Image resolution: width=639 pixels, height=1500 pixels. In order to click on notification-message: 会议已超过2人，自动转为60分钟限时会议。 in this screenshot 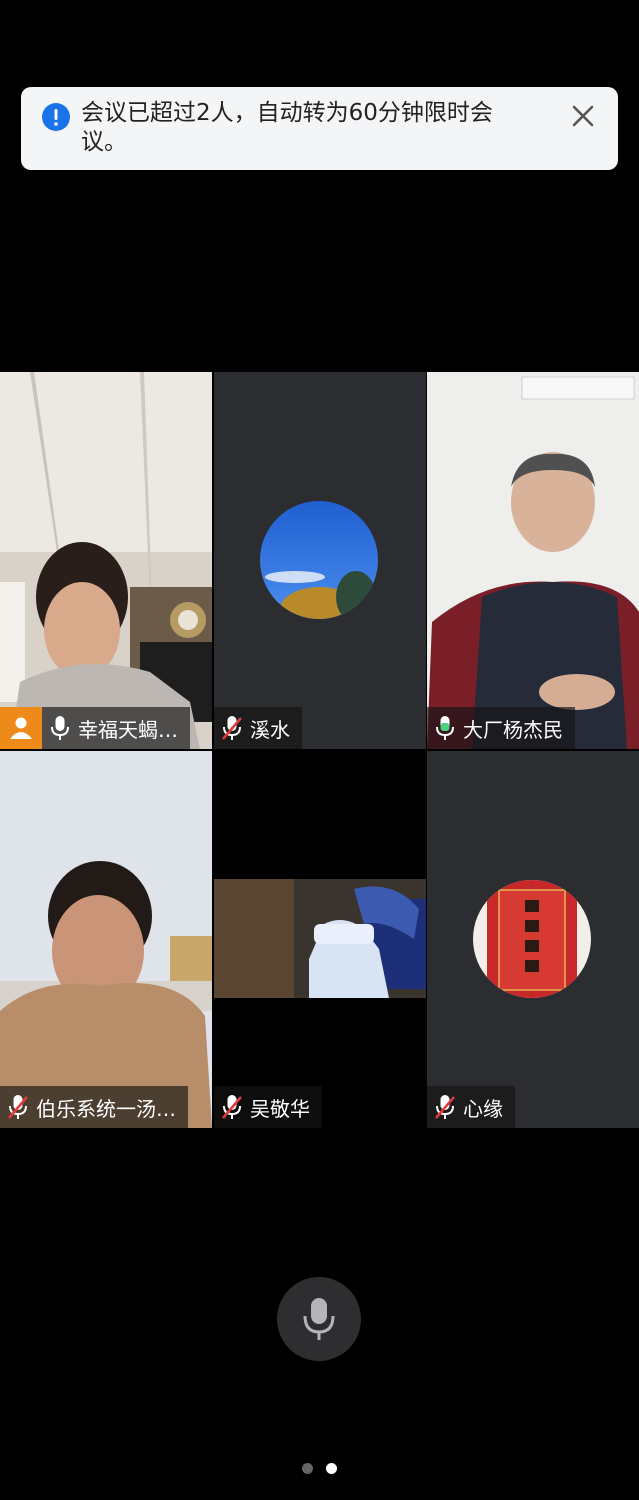, I will do `click(287, 127)`.